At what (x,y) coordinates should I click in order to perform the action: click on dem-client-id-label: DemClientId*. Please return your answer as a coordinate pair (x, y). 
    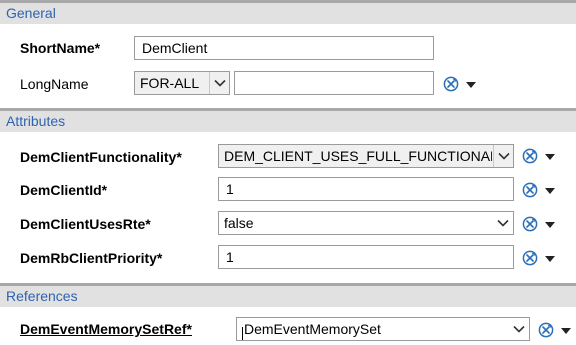
    Looking at the image, I should click on (64, 190).